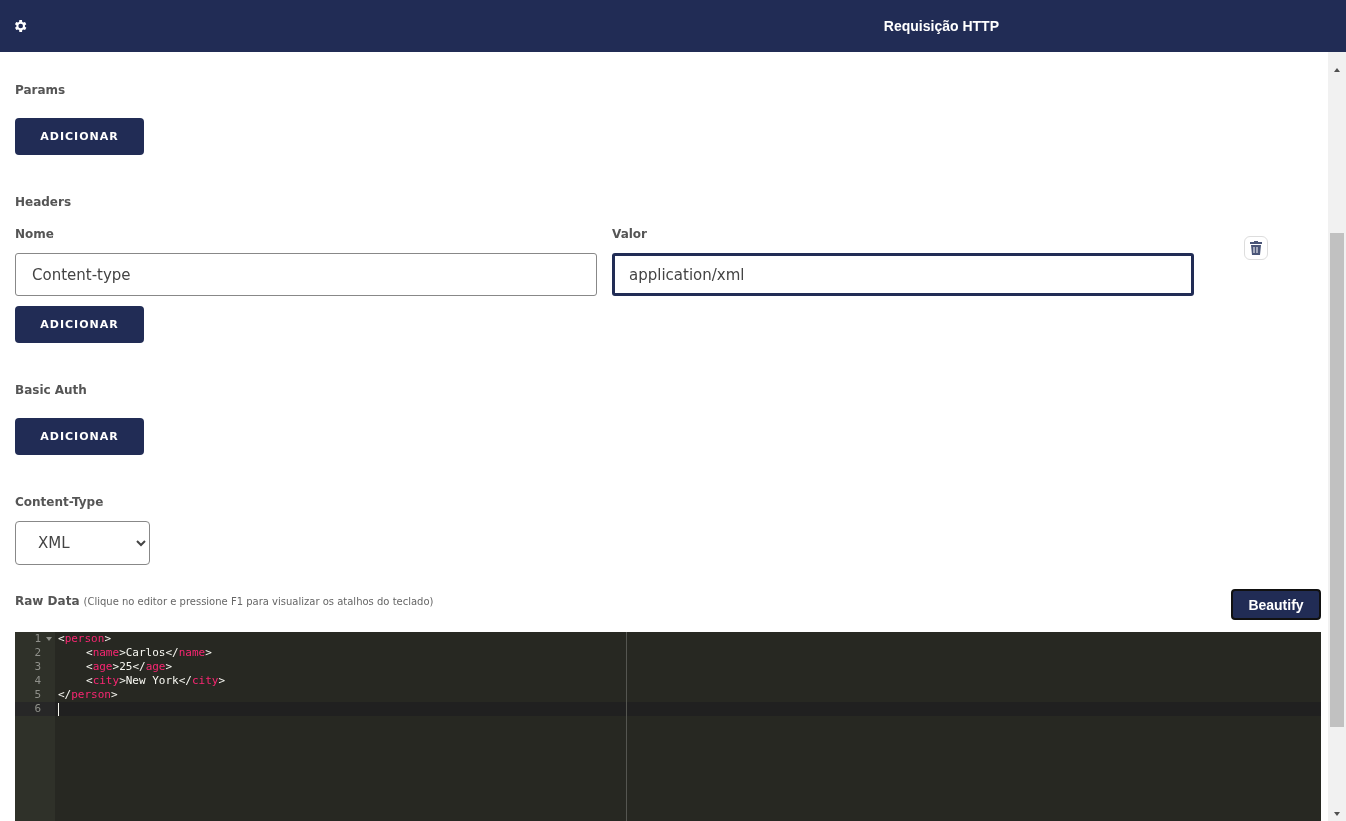 The width and height of the screenshot is (1346, 821). I want to click on code-line: <age>25</age>, so click(129, 667).